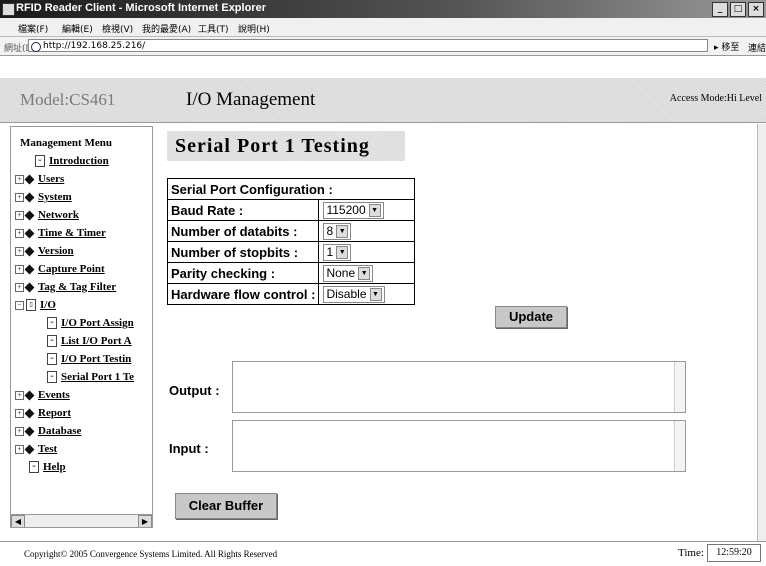  Describe the element at coordinates (8, 9) in the screenshot. I see `ie-app-icon` at that location.